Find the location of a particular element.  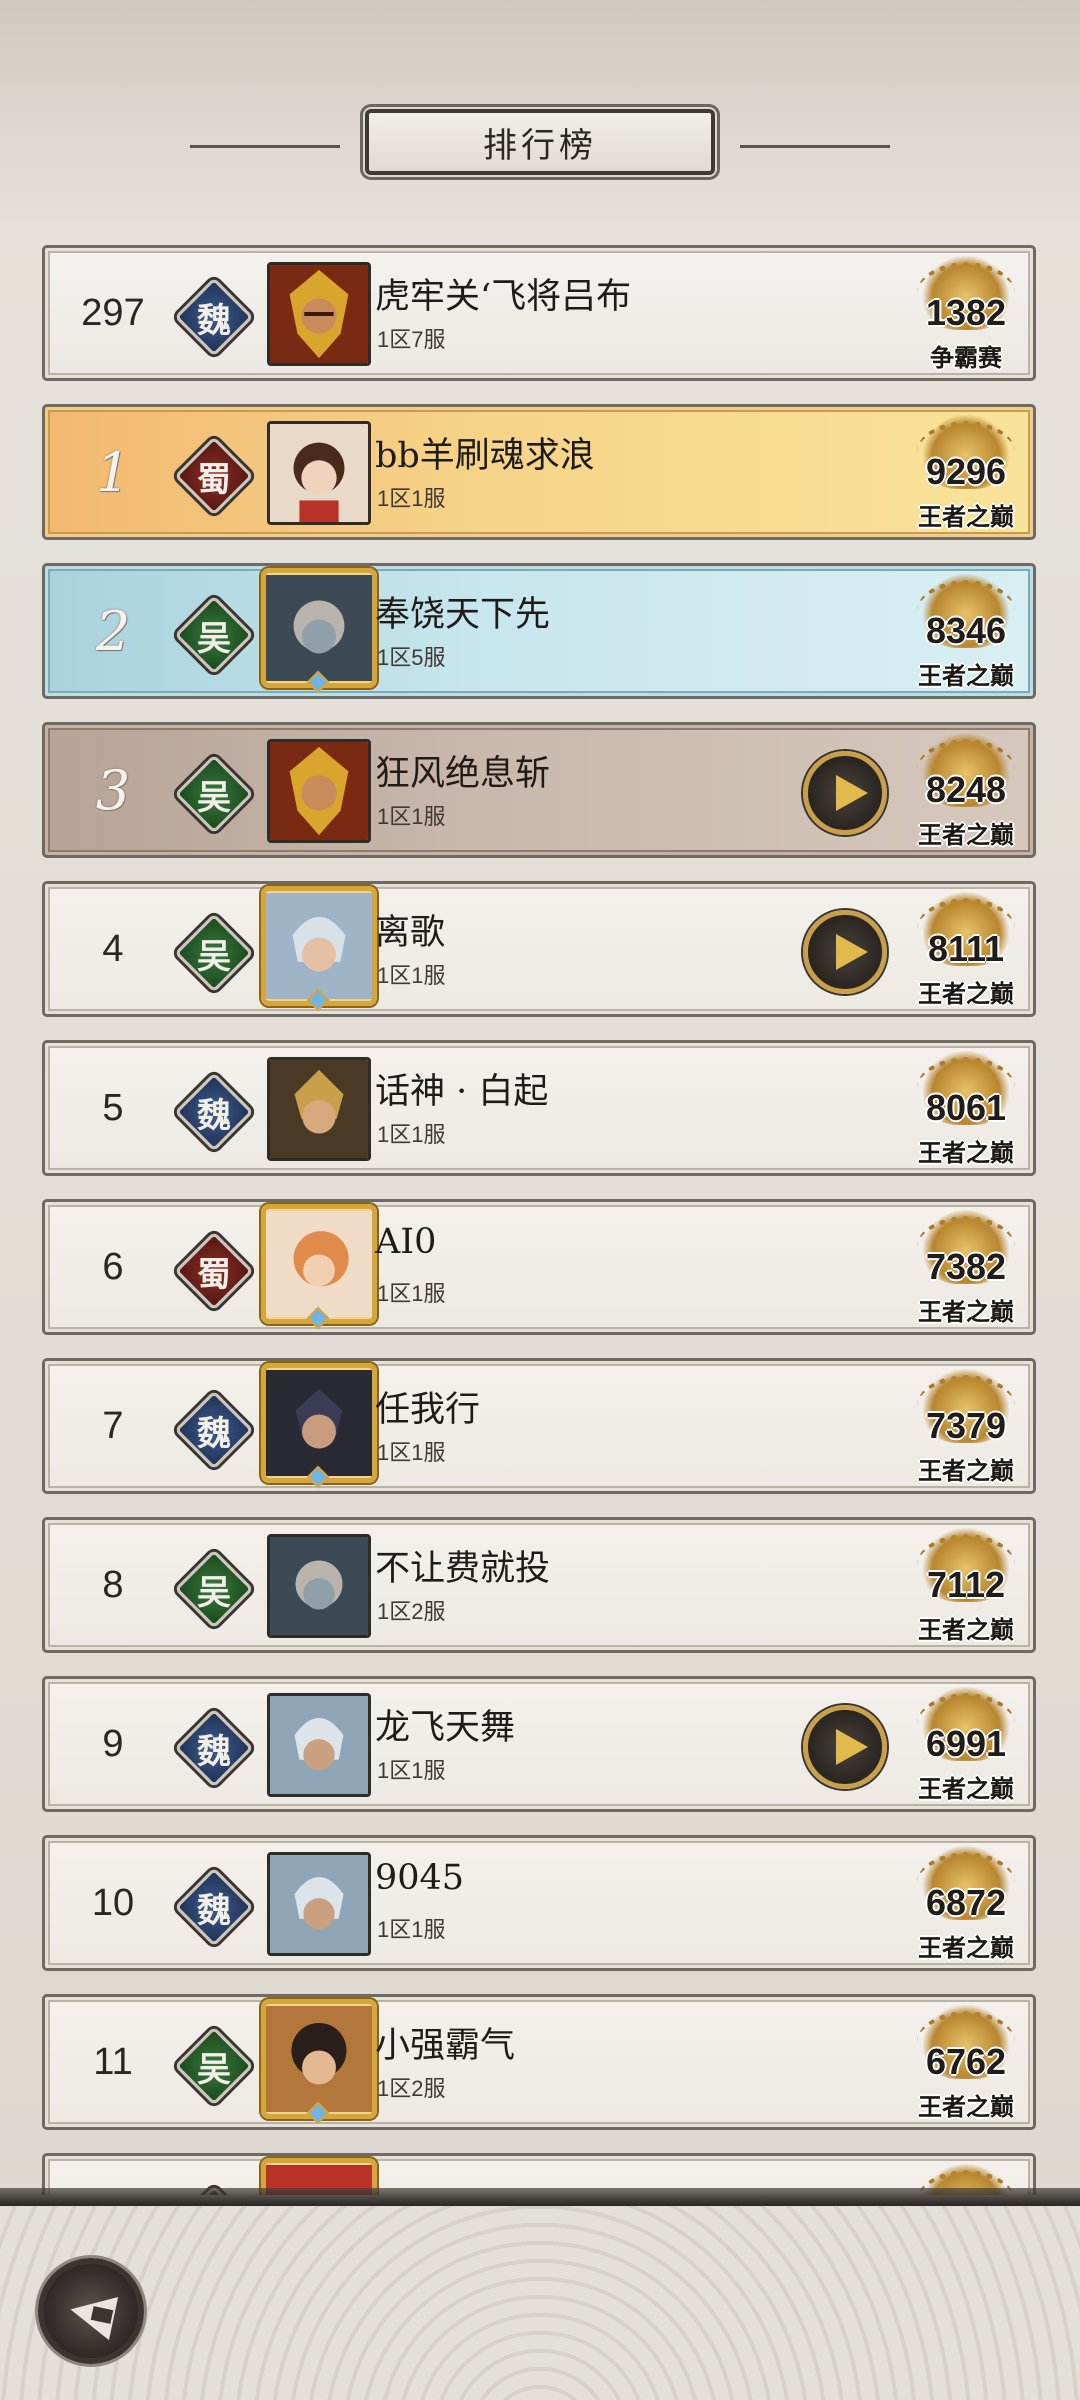

back-arrow-icon is located at coordinates (91, 2311).